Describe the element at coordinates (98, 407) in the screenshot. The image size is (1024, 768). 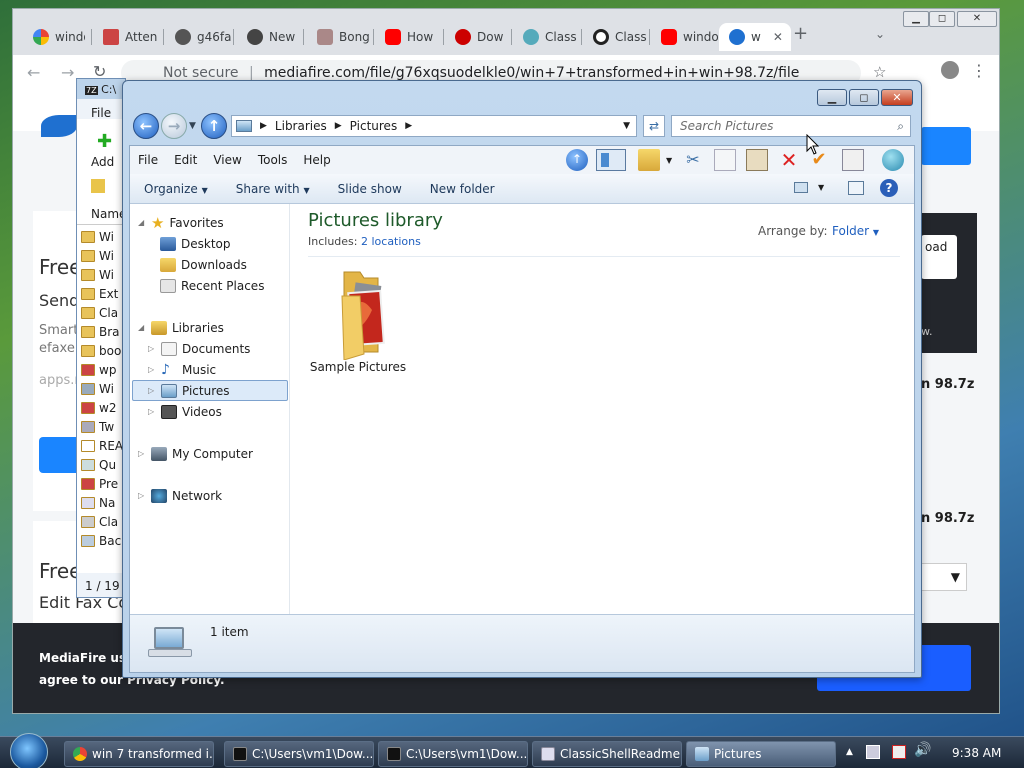
I see `file-list-item: w2` at that location.